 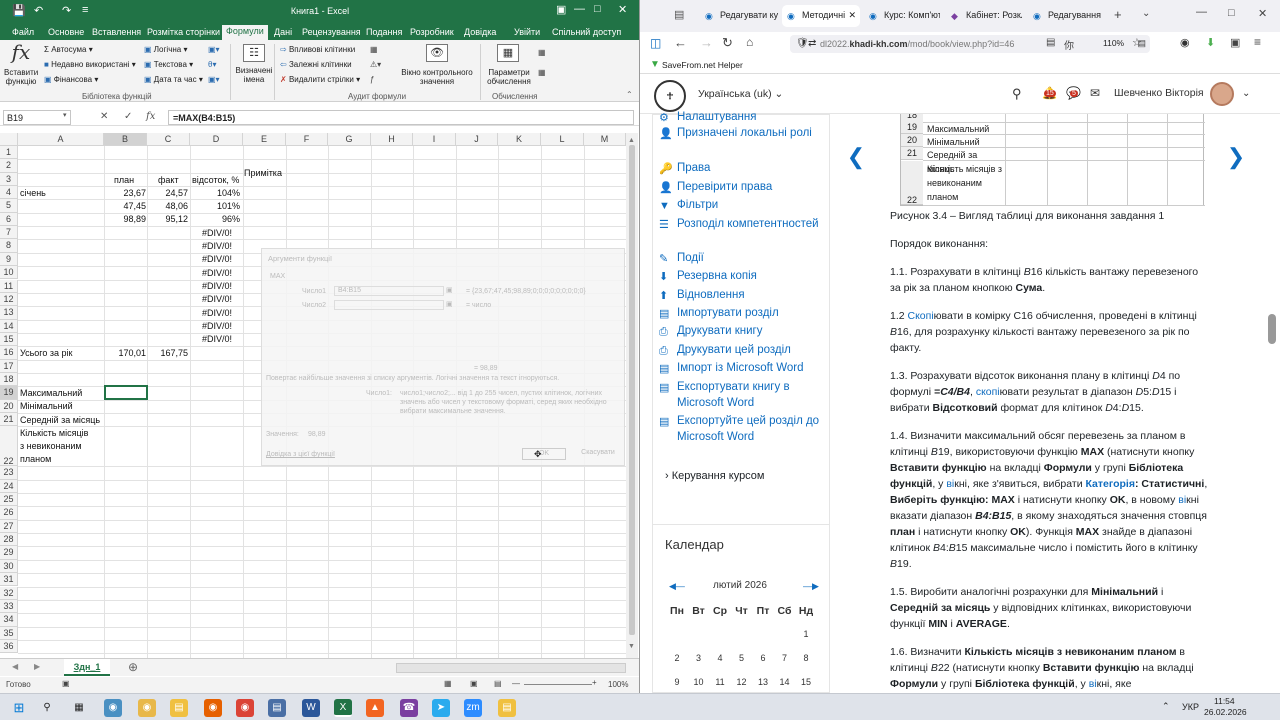 What do you see at coordinates (631, 646) in the screenshot?
I see `scroll-down-icon: ▼` at bounding box center [631, 646].